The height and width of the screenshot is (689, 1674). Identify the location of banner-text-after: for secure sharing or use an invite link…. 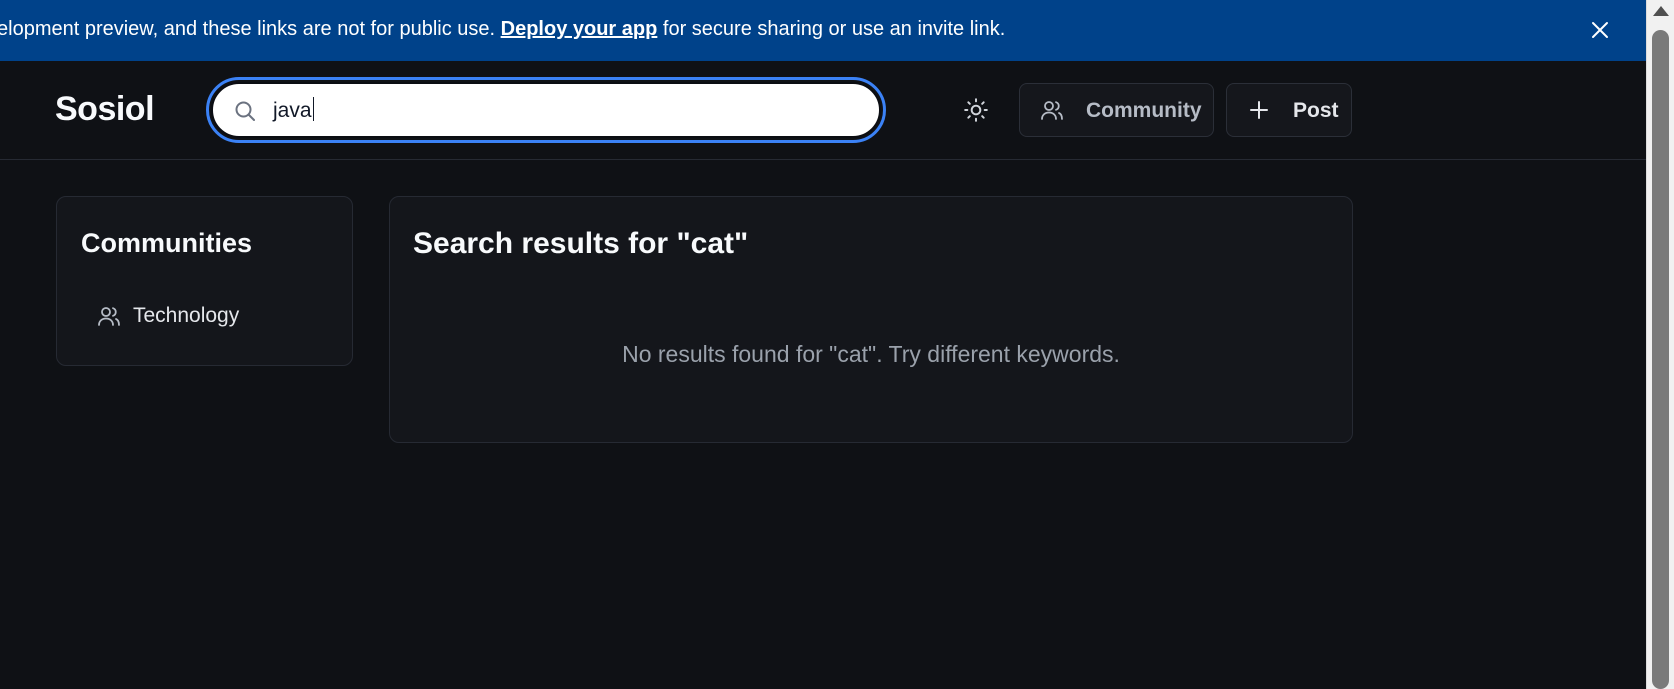
(834, 29).